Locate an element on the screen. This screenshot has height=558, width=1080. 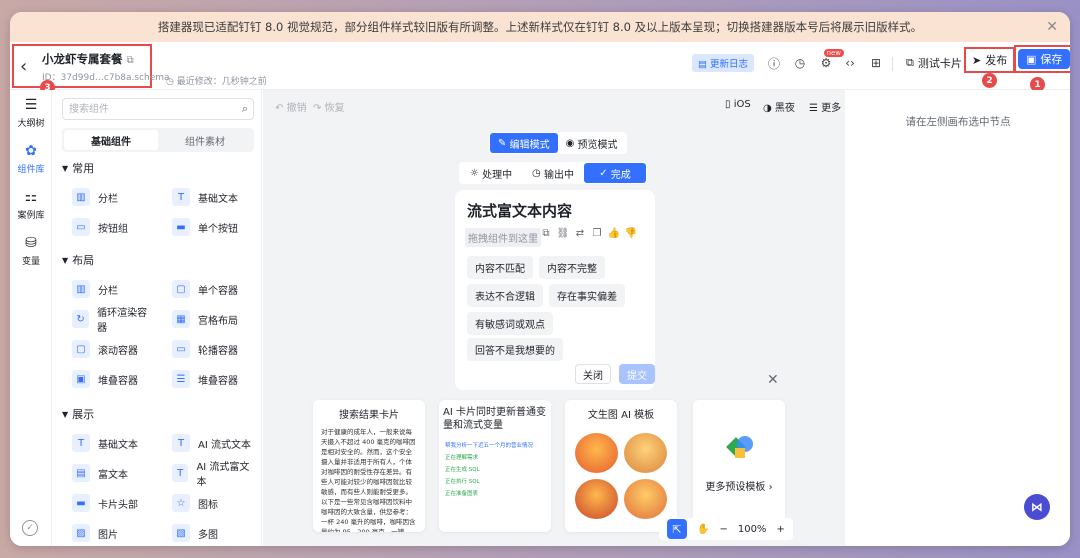
comp-scroll-container: ▢ 滚动容器 is located at coordinates (108, 349).